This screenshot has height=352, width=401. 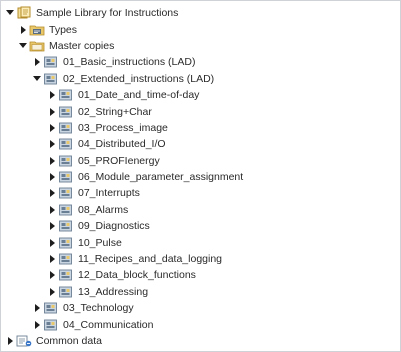 I want to click on tree-item-basic-instructions: 01_Basic_instructions (LAD), so click(x=200, y=62).